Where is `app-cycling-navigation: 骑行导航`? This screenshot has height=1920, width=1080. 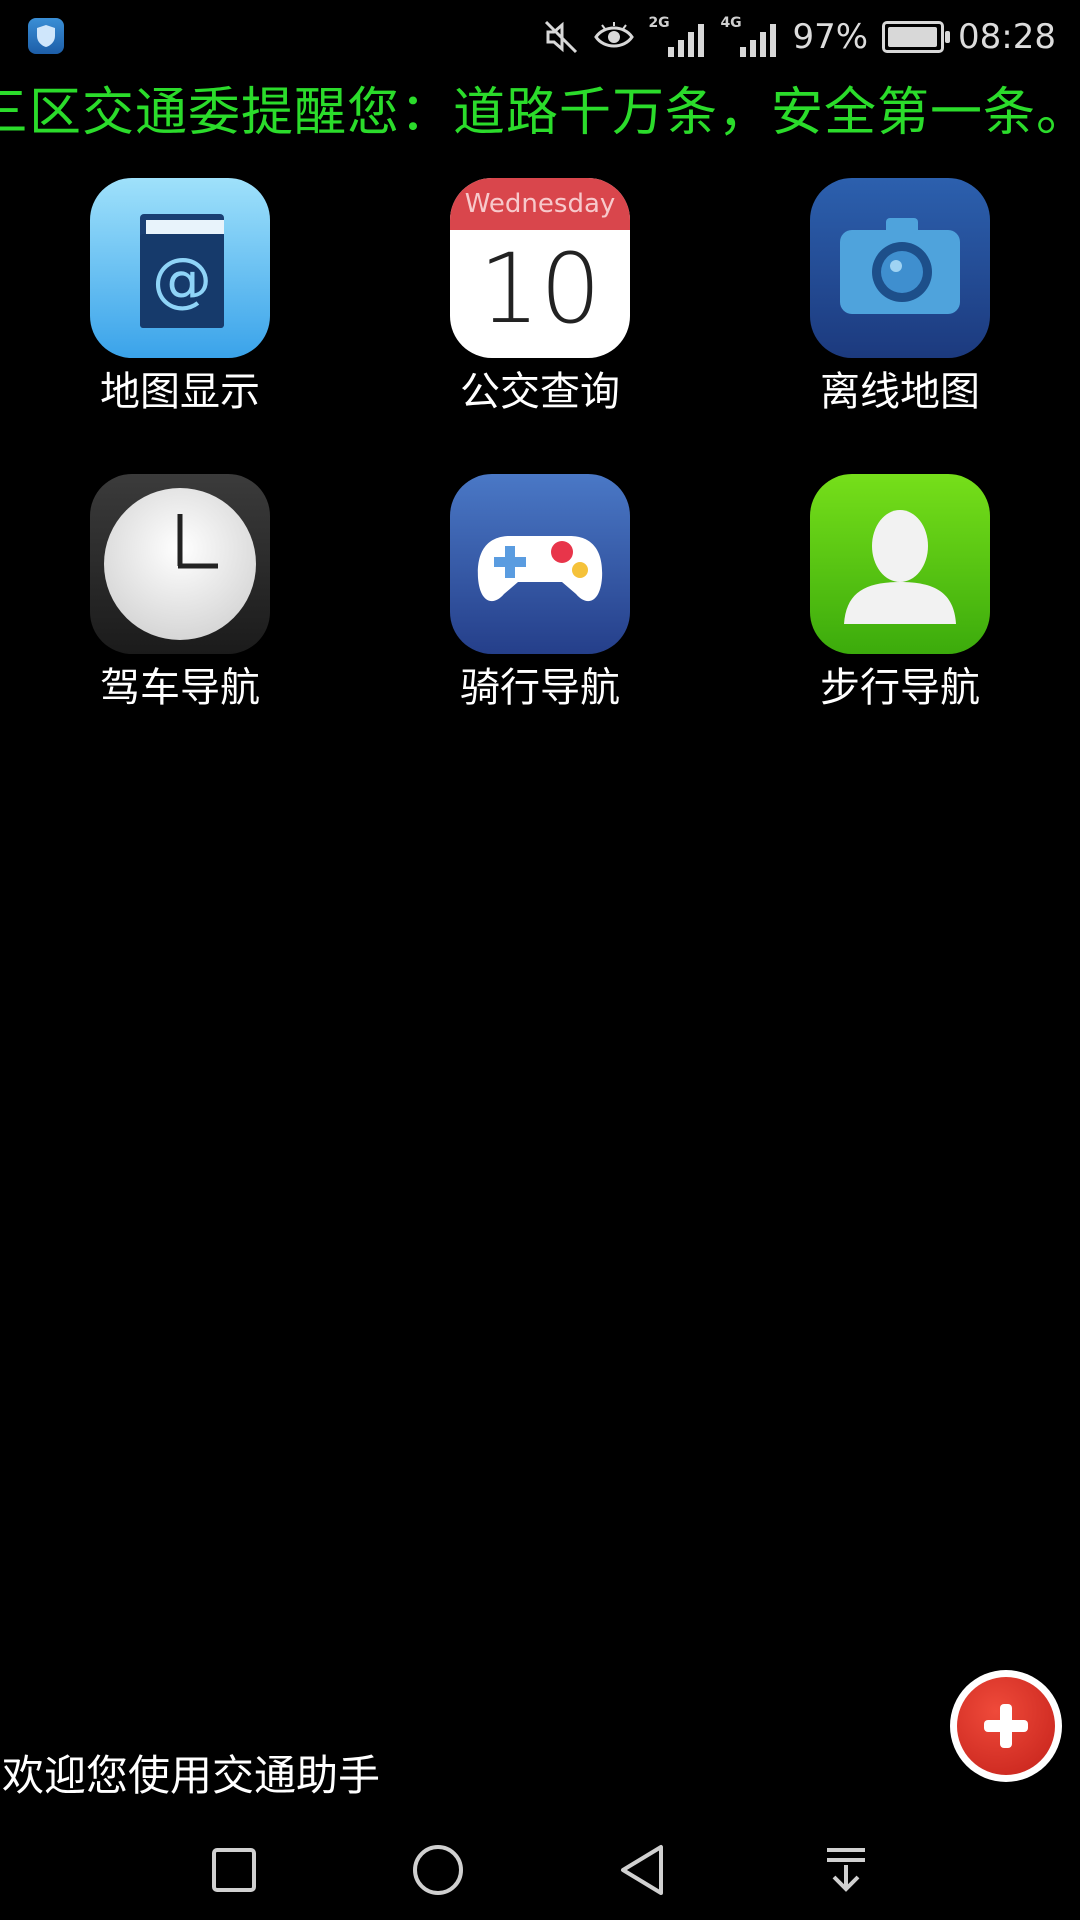 app-cycling-navigation: 骑行导航 is located at coordinates (540, 595).